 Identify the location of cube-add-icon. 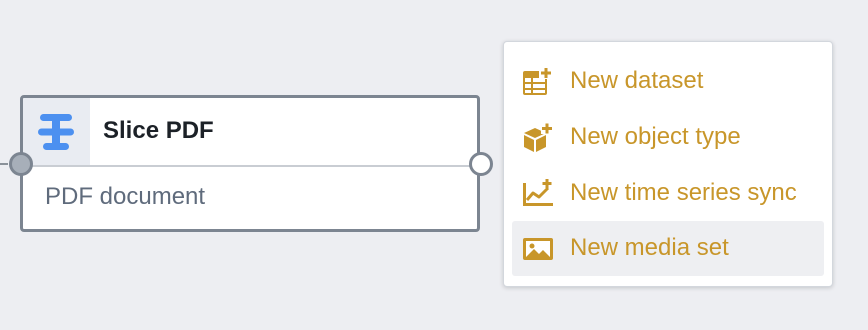
(538, 137).